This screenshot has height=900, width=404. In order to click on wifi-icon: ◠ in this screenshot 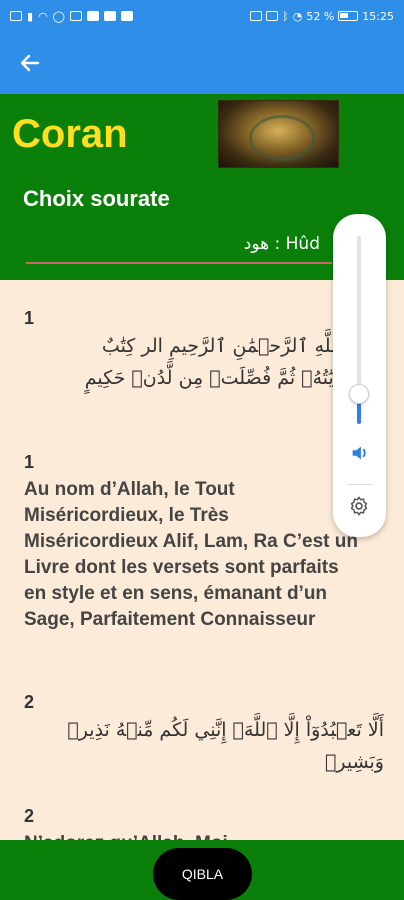, I will do `click(43, 16)`.